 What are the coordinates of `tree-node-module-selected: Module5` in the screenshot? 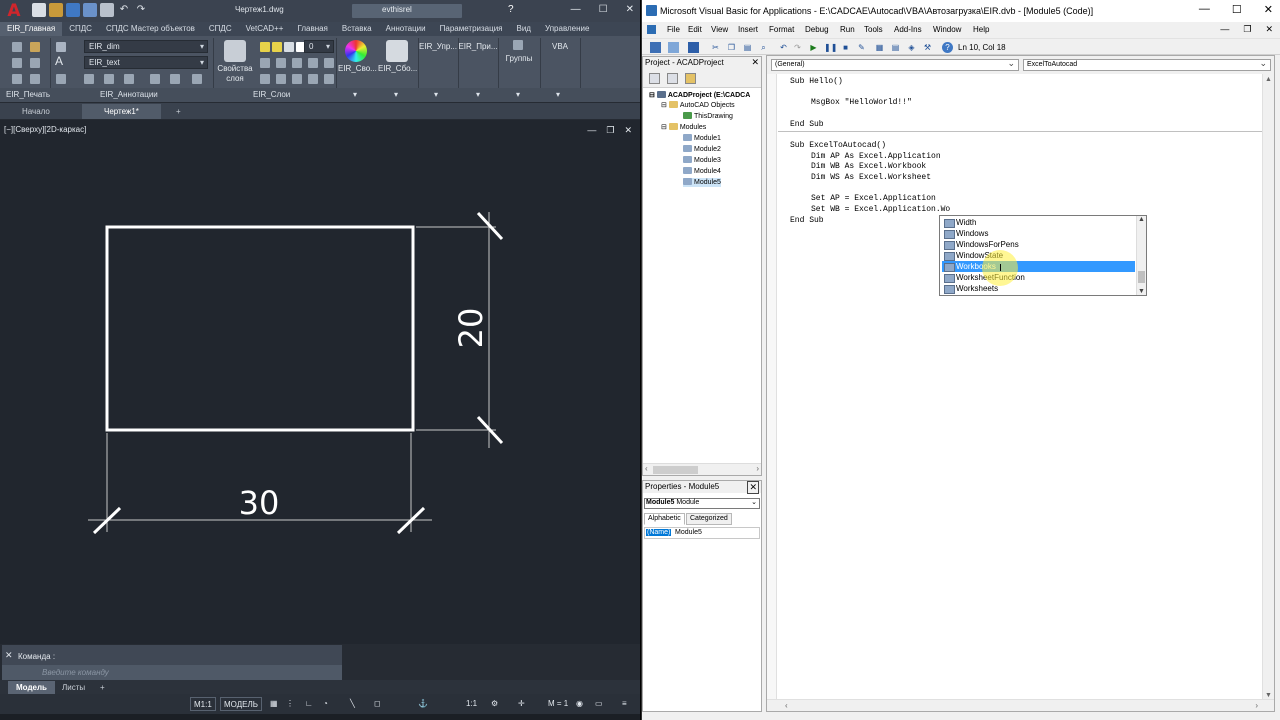 It's located at (702, 182).